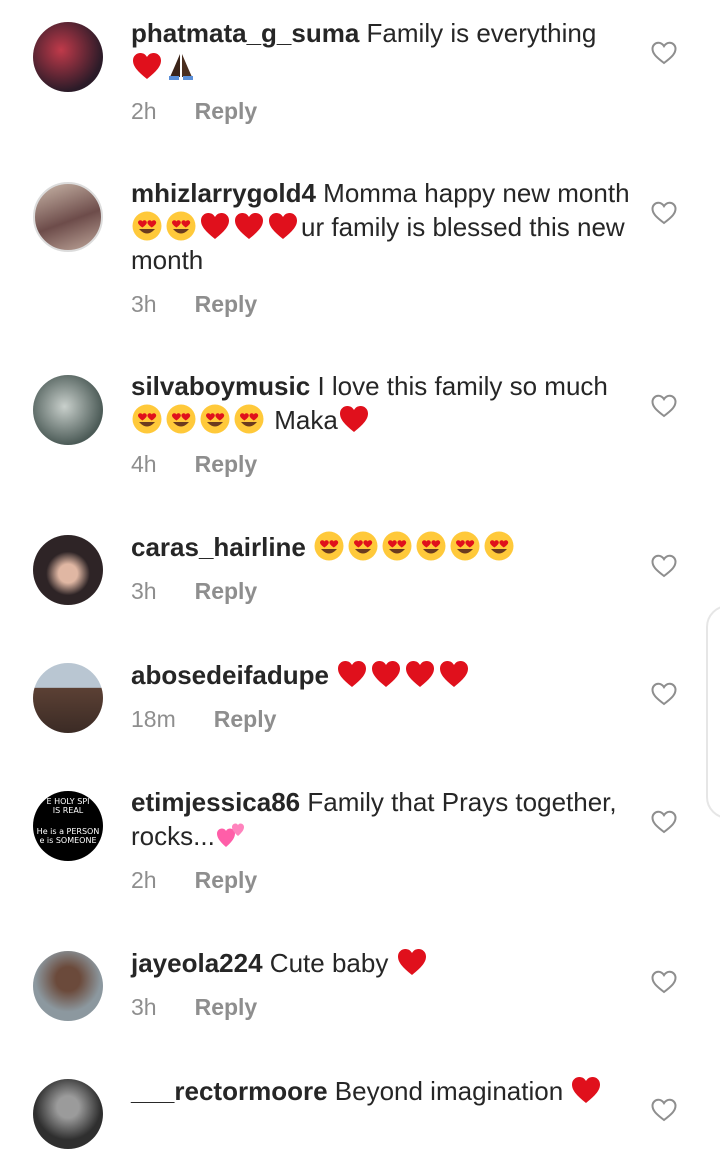 This screenshot has height=1149, width=720. Describe the element at coordinates (245, 33) in the screenshot. I see `username: phatmata_g_suma` at that location.